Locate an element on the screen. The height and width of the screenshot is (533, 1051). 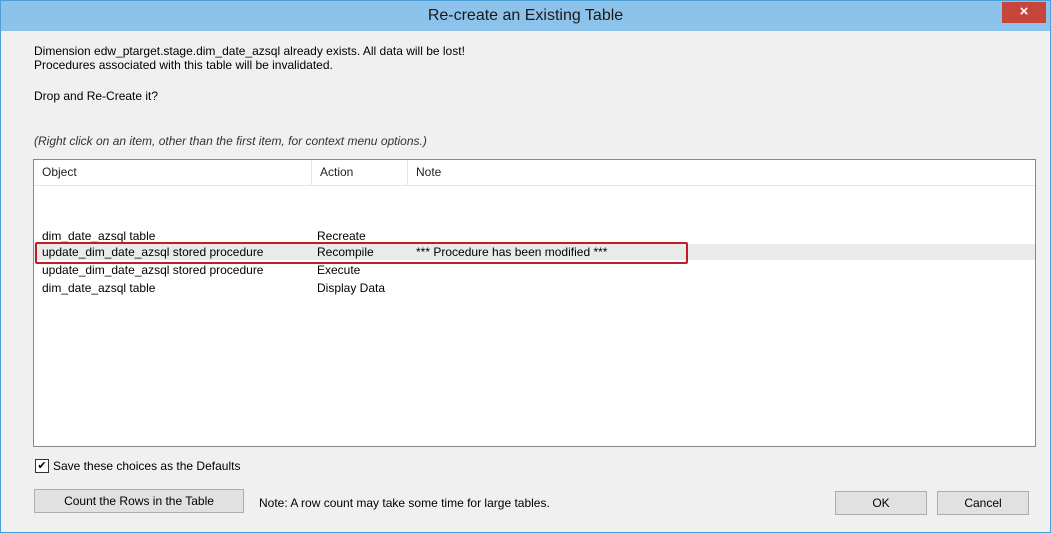
action-cell: Execute is located at coordinates (339, 270).